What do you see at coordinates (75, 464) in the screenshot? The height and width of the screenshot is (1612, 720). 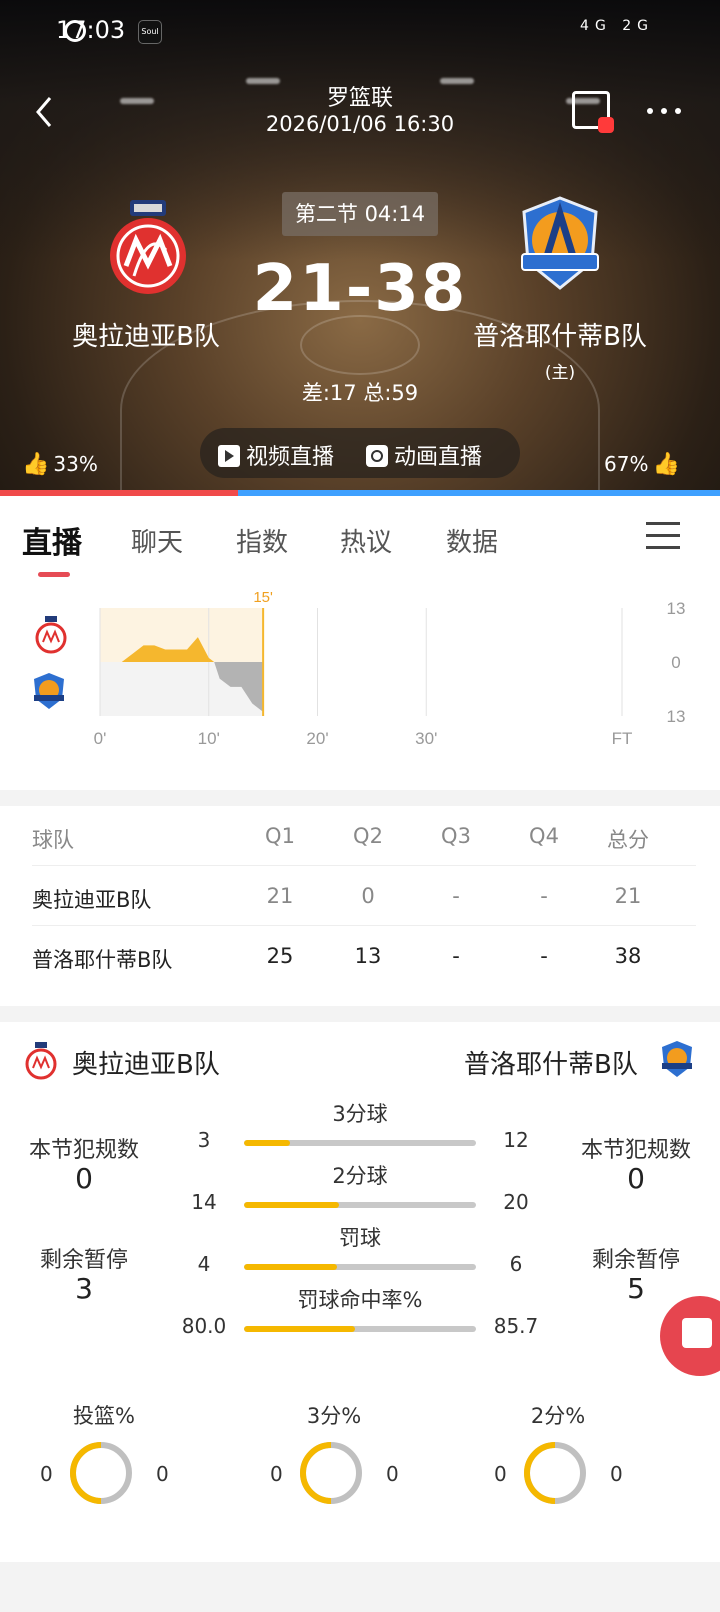 I see `home-vote-pct: 33%` at bounding box center [75, 464].